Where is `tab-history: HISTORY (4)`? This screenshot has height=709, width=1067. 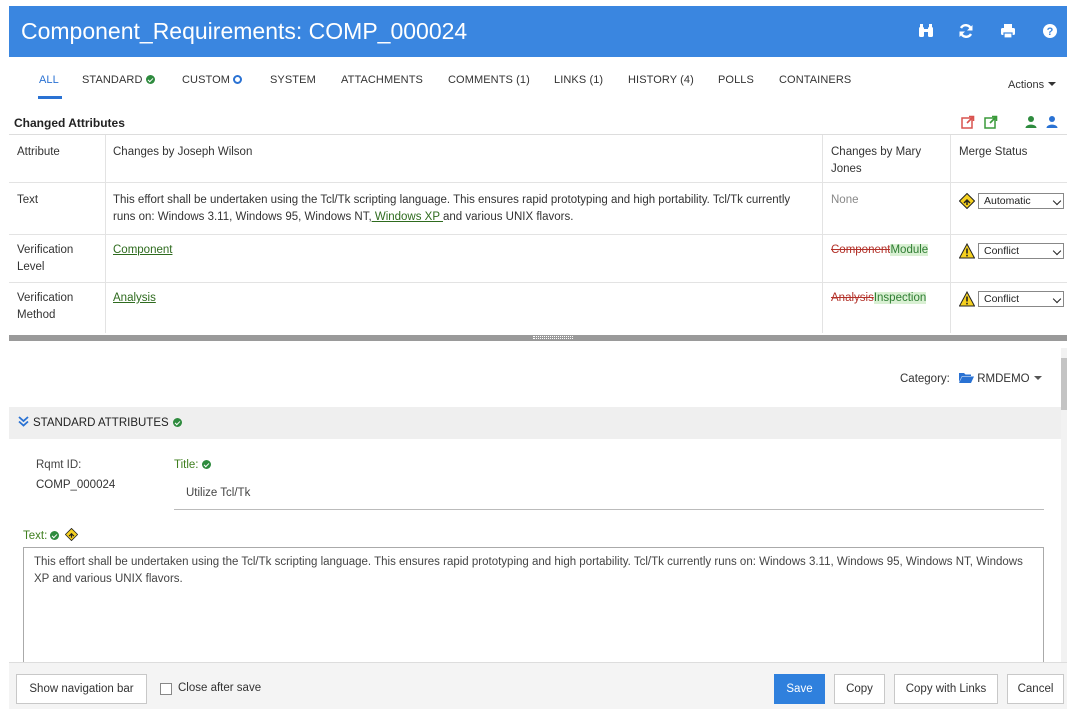
tab-history: HISTORY (4) is located at coordinates (661, 80).